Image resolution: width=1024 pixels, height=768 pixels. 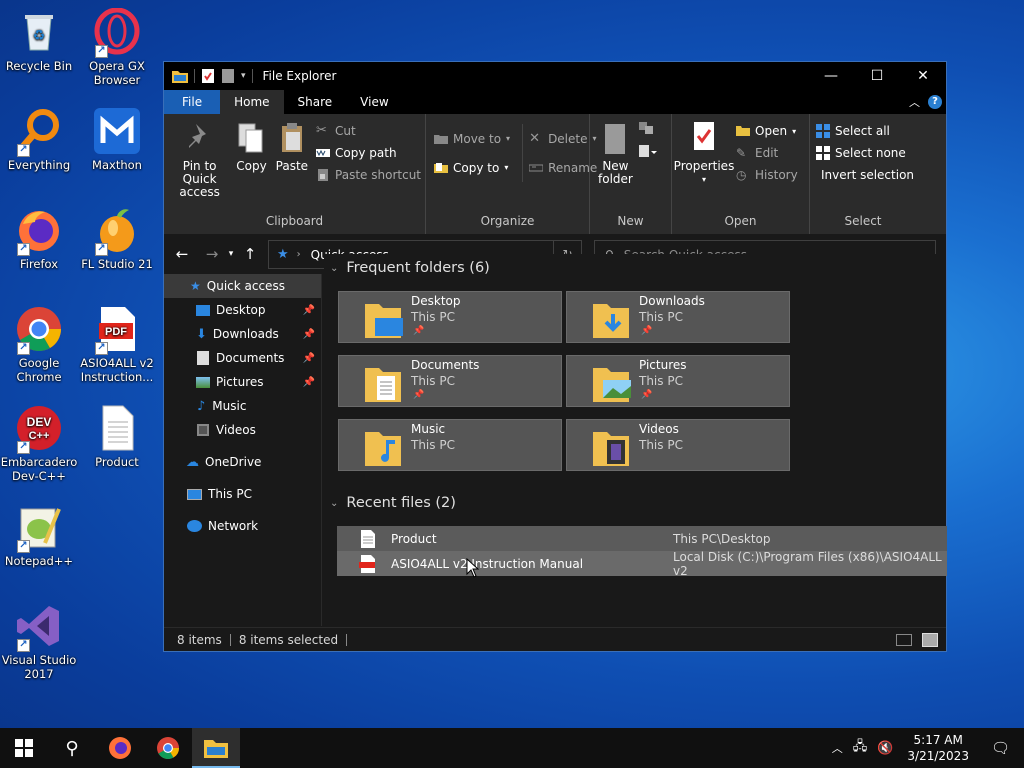 What do you see at coordinates (242, 310) in the screenshot?
I see `nav-desktop: Desktop 📌` at bounding box center [242, 310].